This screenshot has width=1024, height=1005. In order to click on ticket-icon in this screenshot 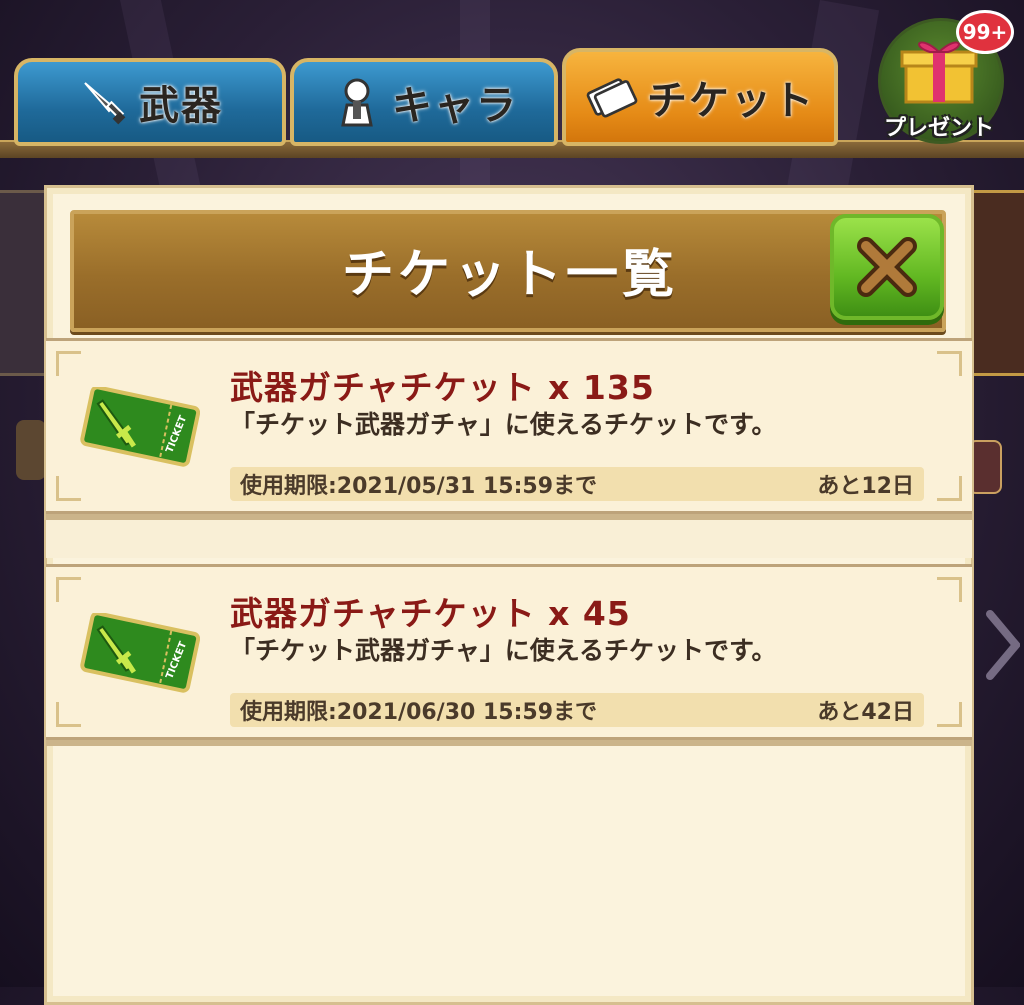, I will do `click(612, 97)`.